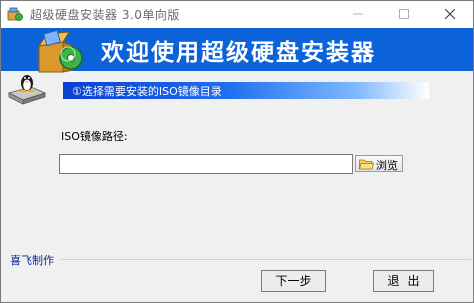 Image resolution: width=474 pixels, height=303 pixels. I want to click on app-icon, so click(15, 14).